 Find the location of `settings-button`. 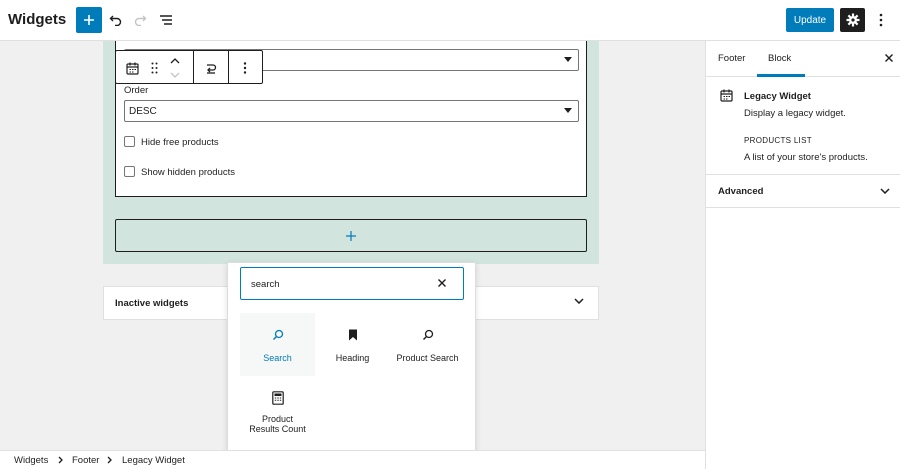

settings-button is located at coordinates (852, 20).